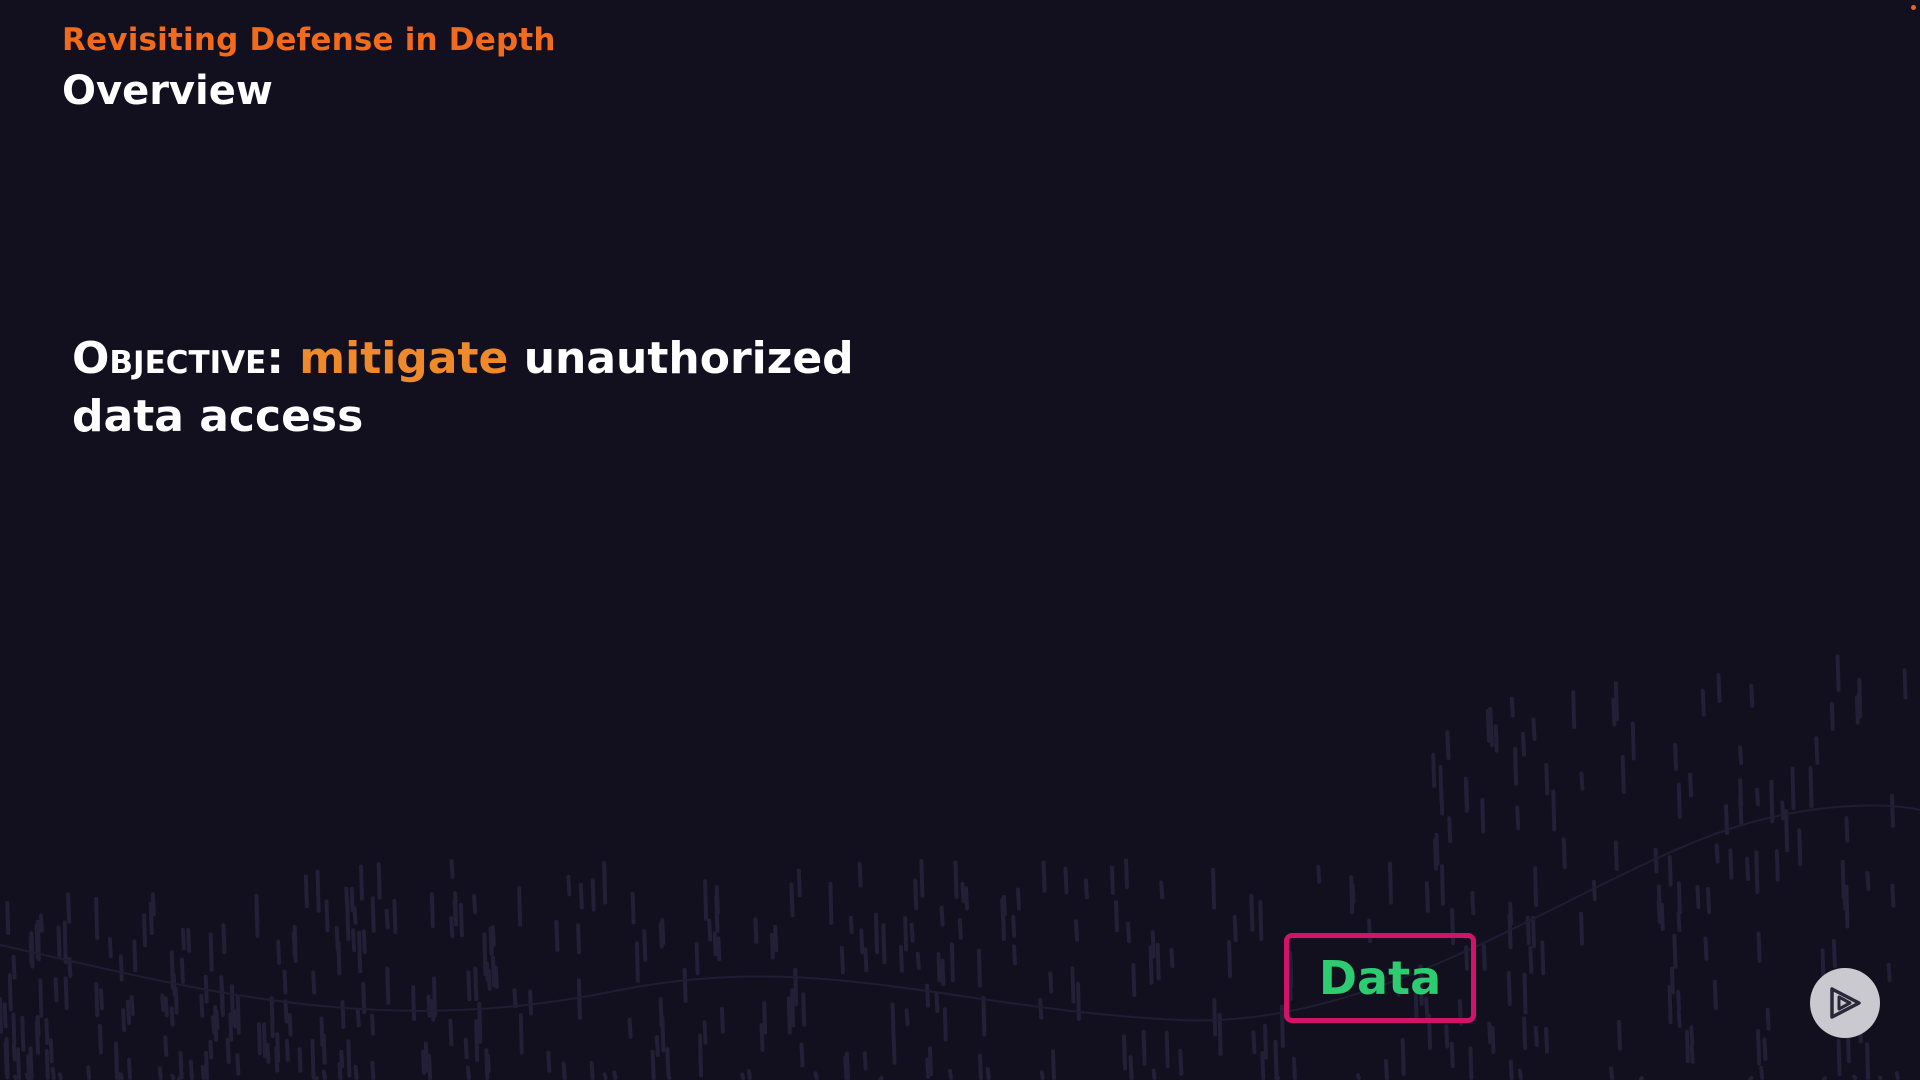  Describe the element at coordinates (1845, 1003) in the screenshot. I see `play-button` at that location.